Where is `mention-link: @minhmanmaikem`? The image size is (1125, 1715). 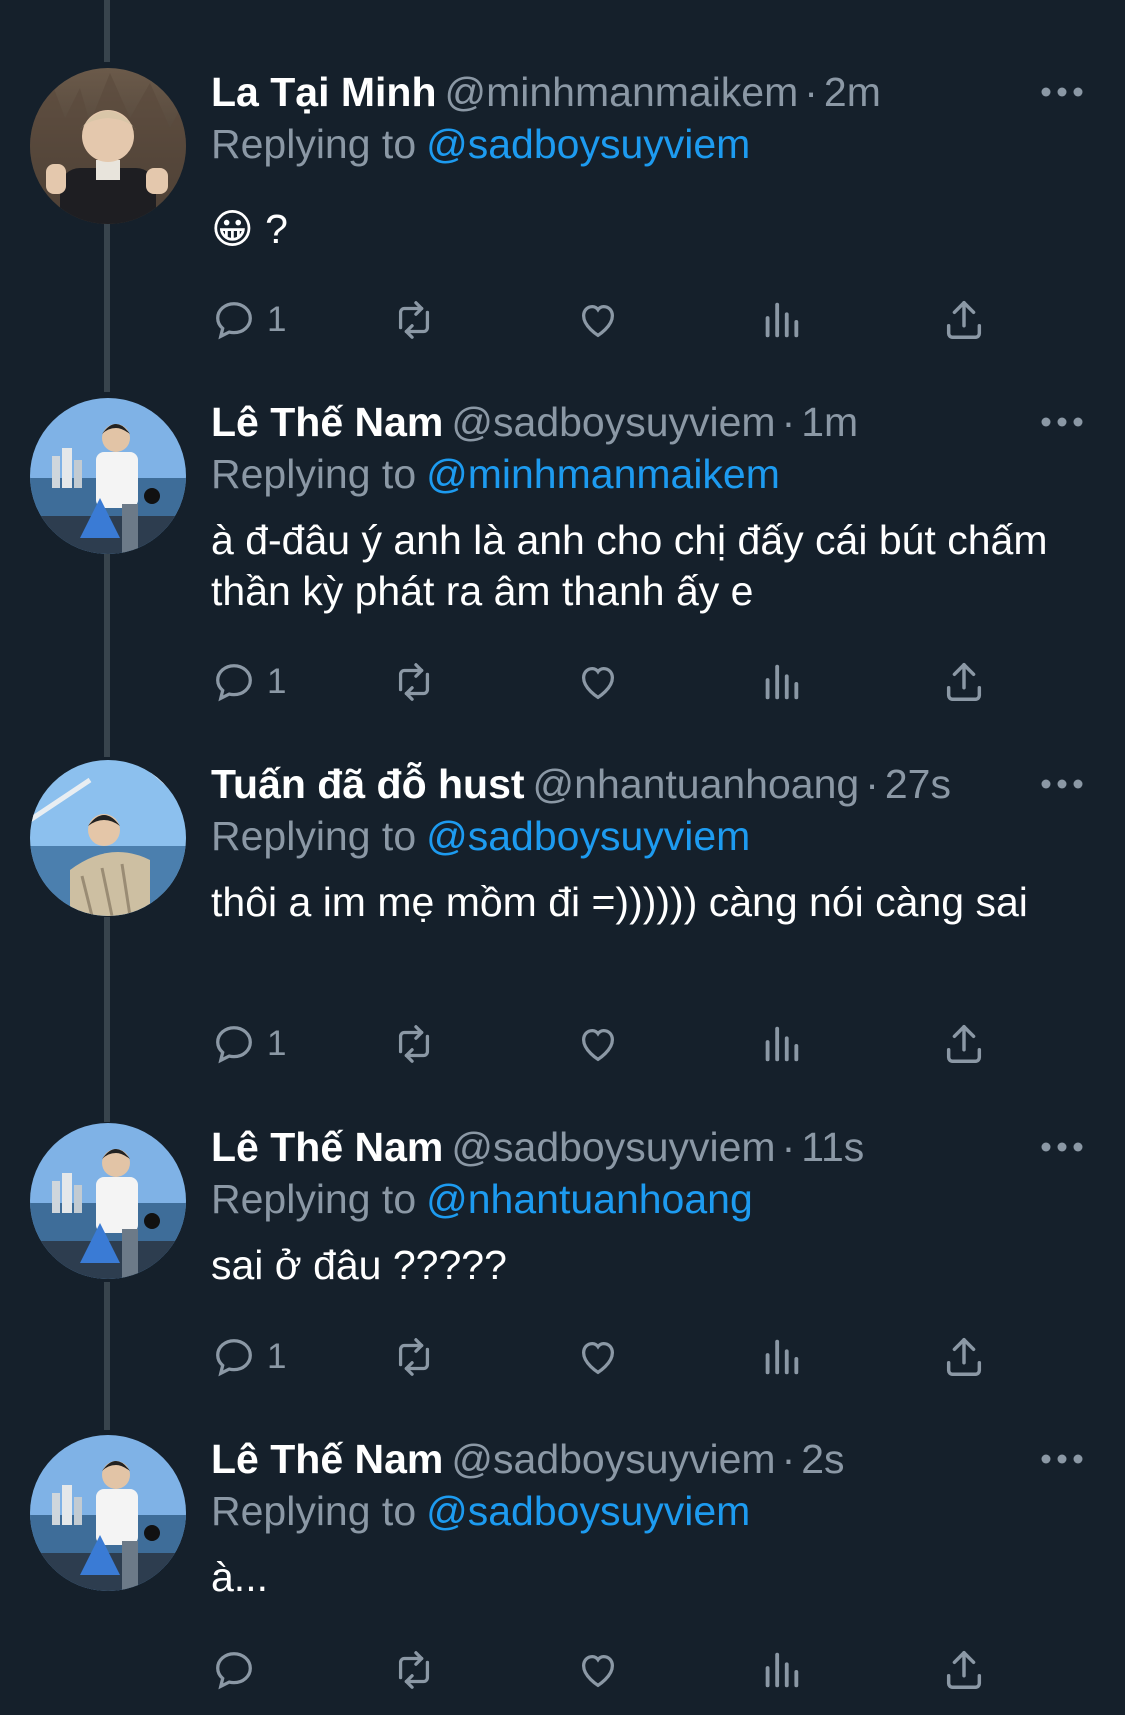 mention-link: @minhmanmaikem is located at coordinates (603, 474).